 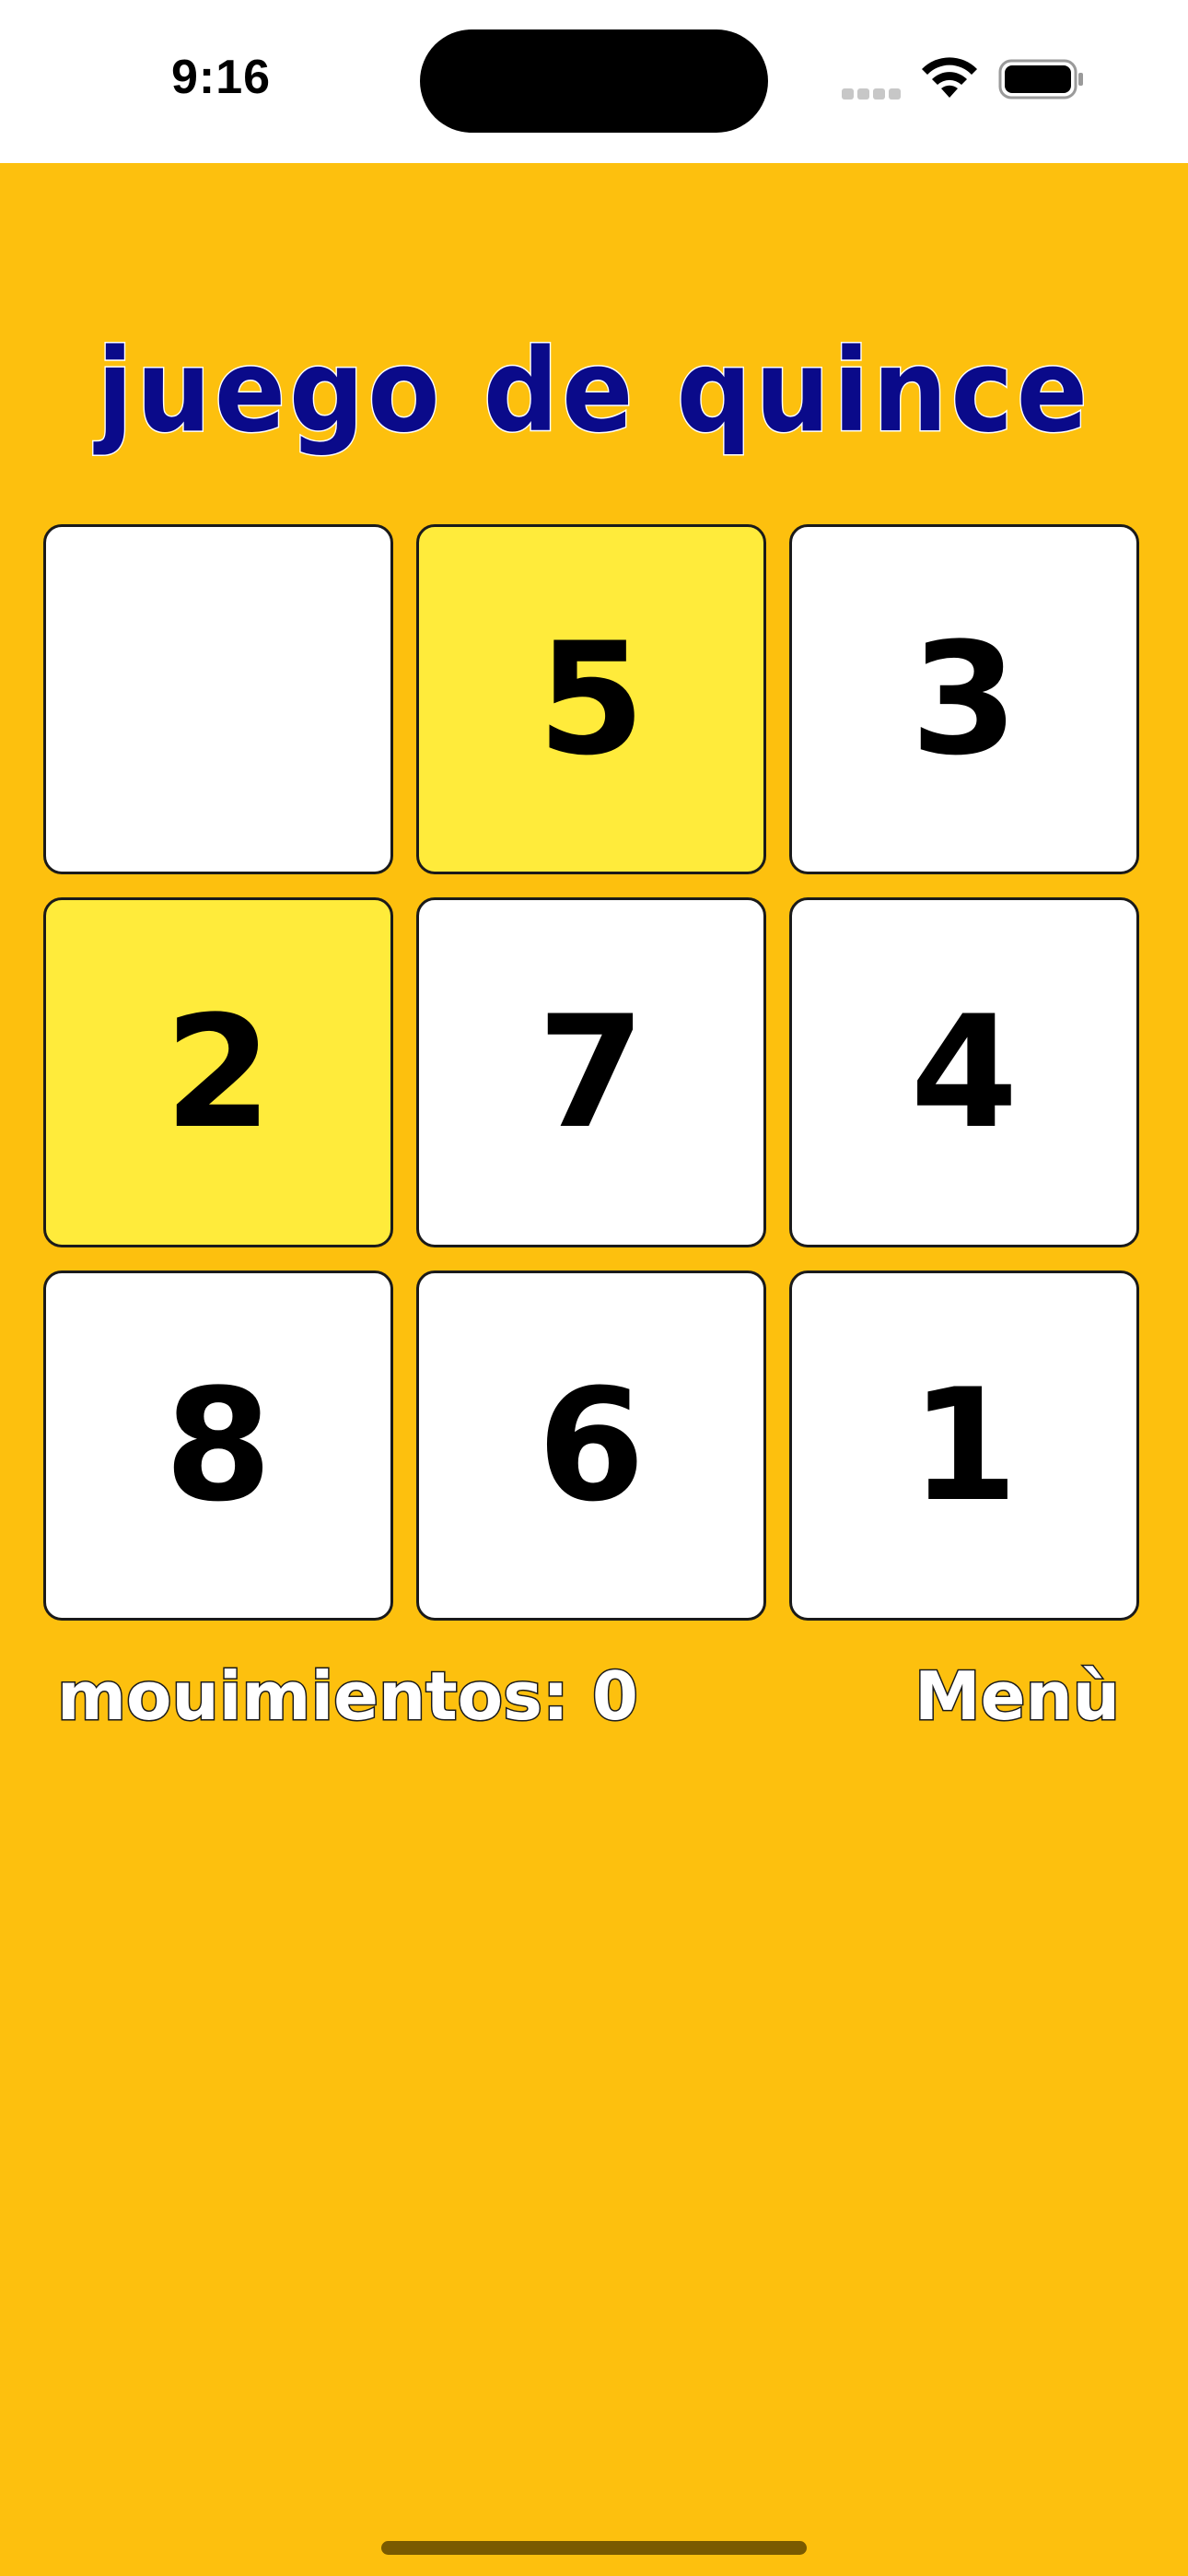 I want to click on status-bar: 9:16, so click(x=594, y=81).